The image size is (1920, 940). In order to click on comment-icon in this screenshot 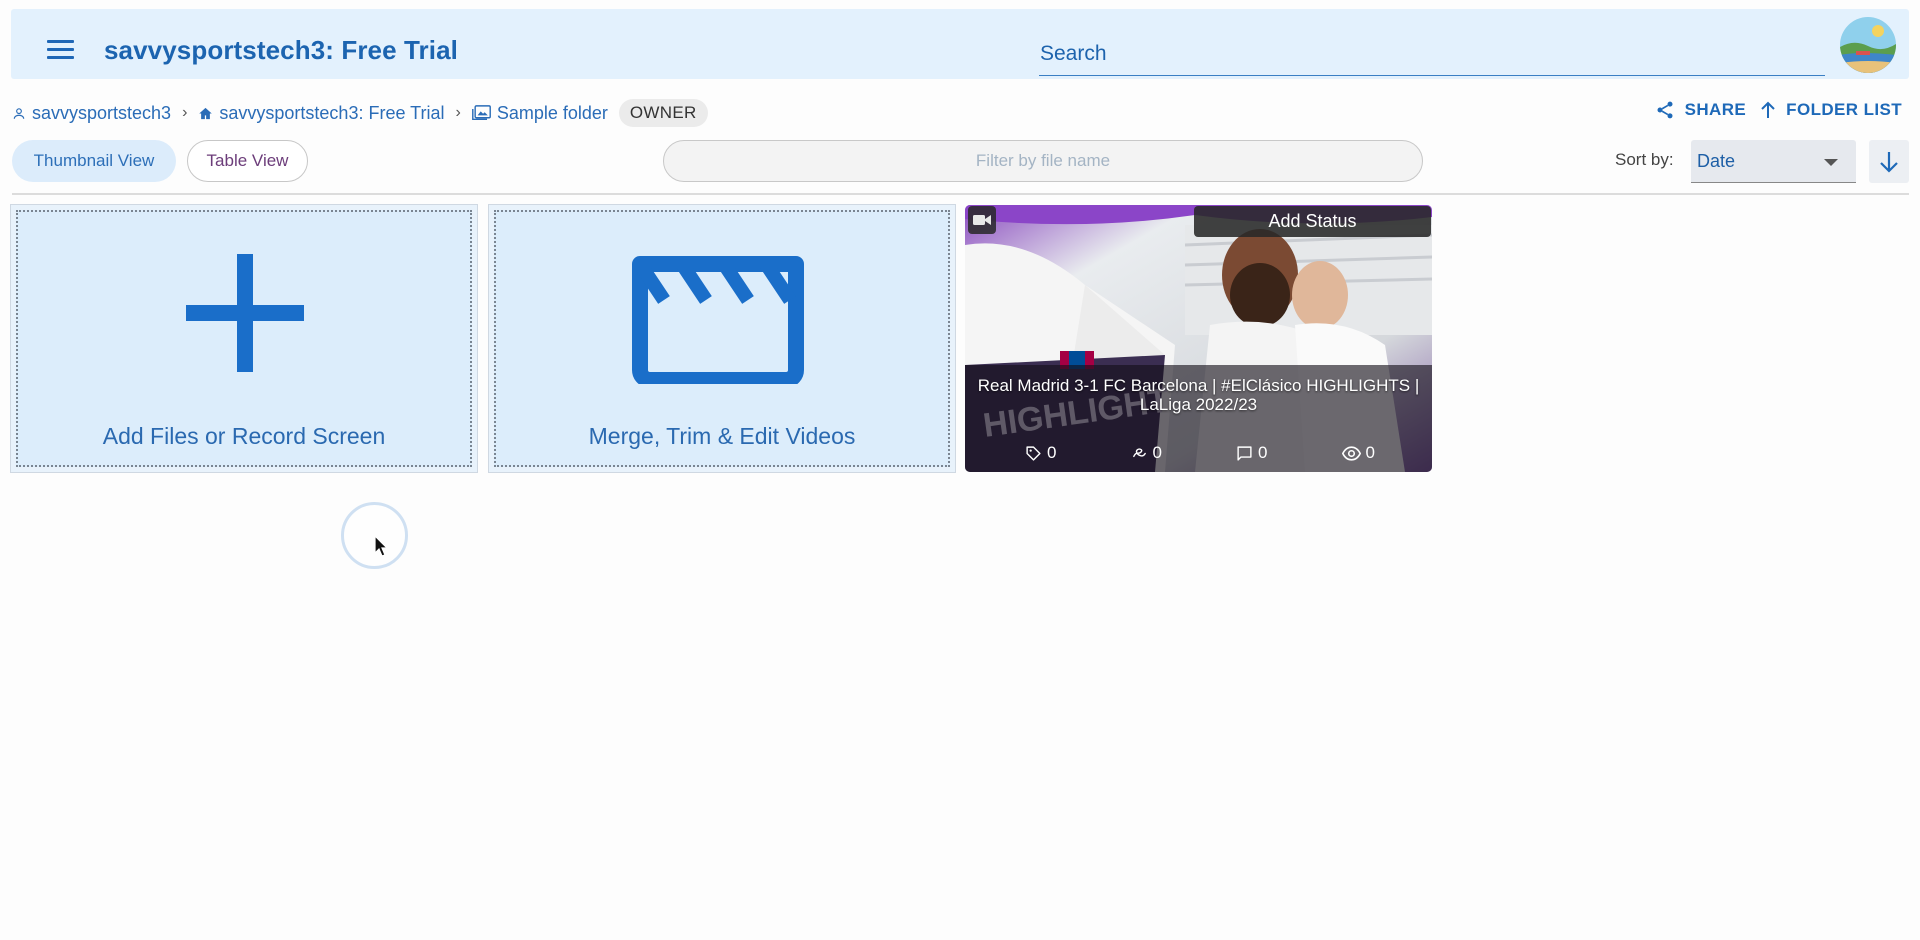, I will do `click(1244, 453)`.